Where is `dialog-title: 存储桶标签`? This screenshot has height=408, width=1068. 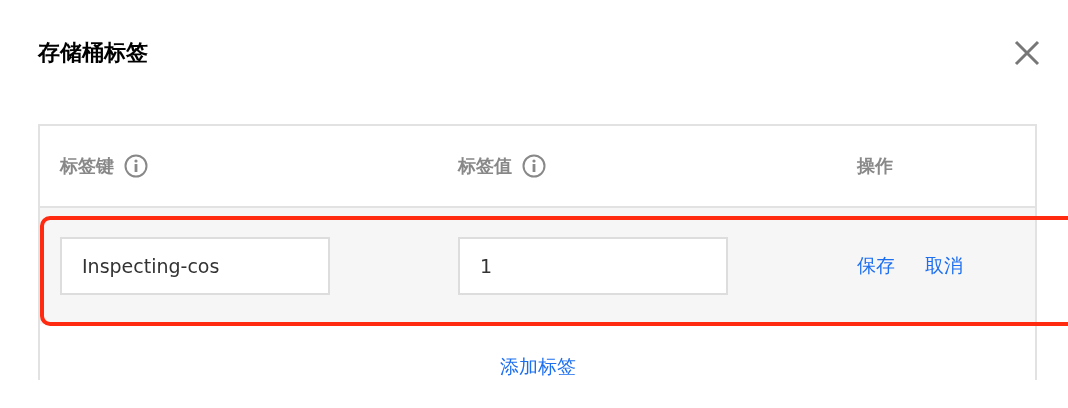 dialog-title: 存储桶标签 is located at coordinates (93, 53).